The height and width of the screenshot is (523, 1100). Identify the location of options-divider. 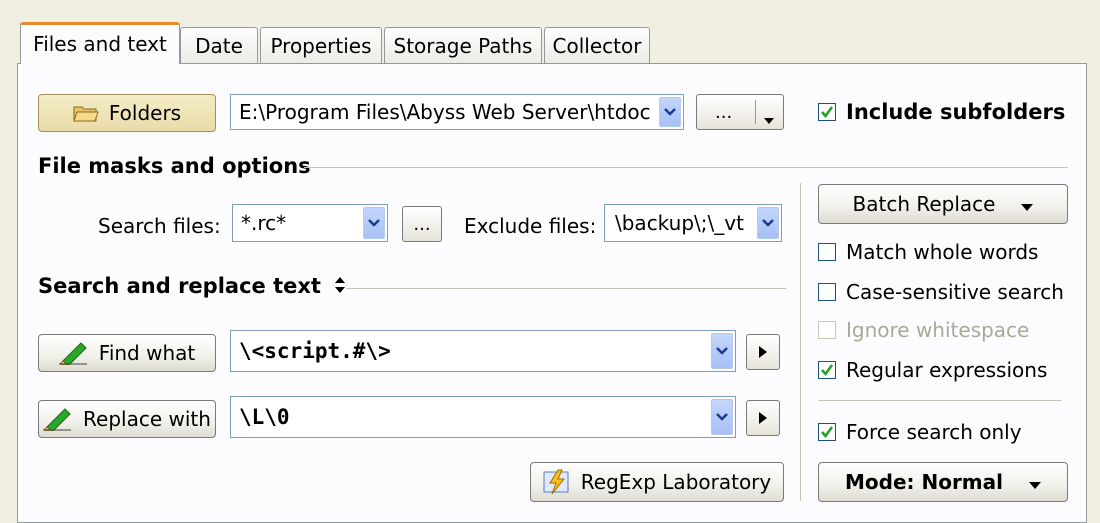
(800, 342).